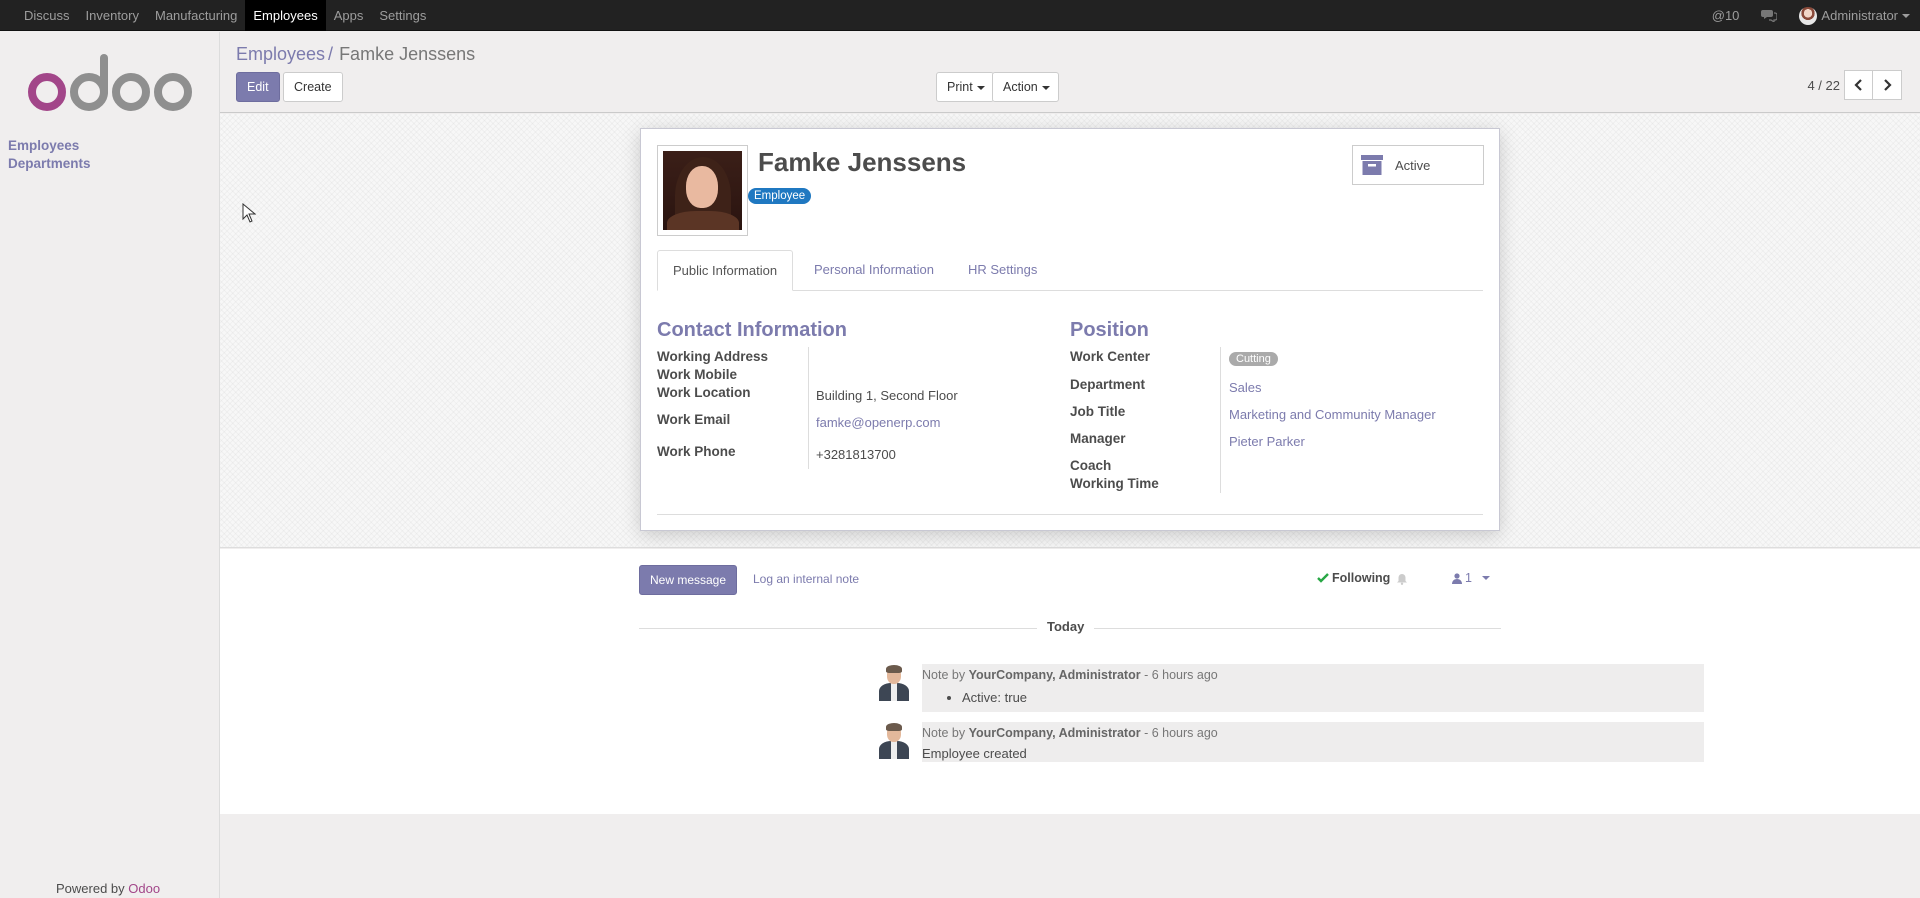 This screenshot has width=1920, height=898. I want to click on user-icon, so click(1457, 578).